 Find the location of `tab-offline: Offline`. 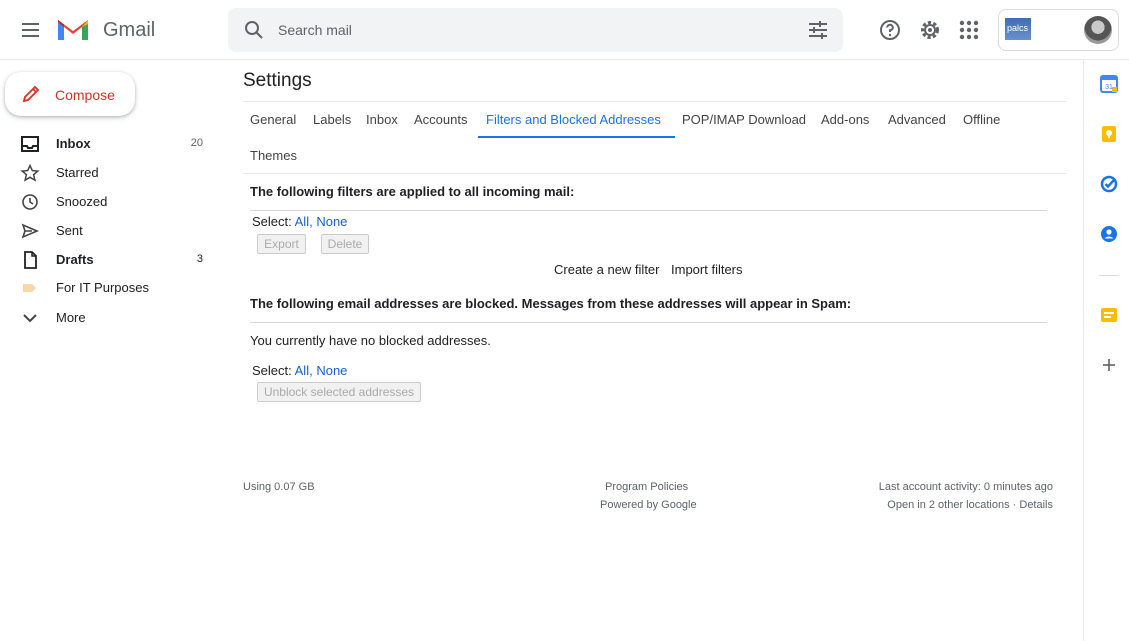

tab-offline: Offline is located at coordinates (981, 119).